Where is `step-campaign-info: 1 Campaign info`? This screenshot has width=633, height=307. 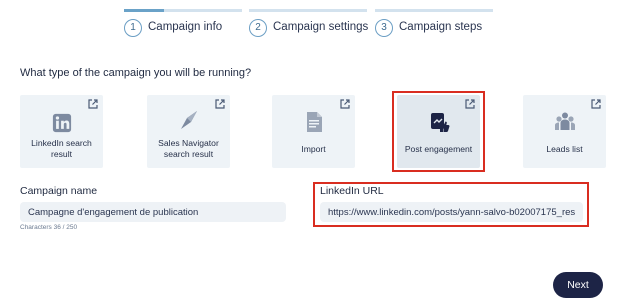
step-campaign-info: 1 Campaign info is located at coordinates (184, 24).